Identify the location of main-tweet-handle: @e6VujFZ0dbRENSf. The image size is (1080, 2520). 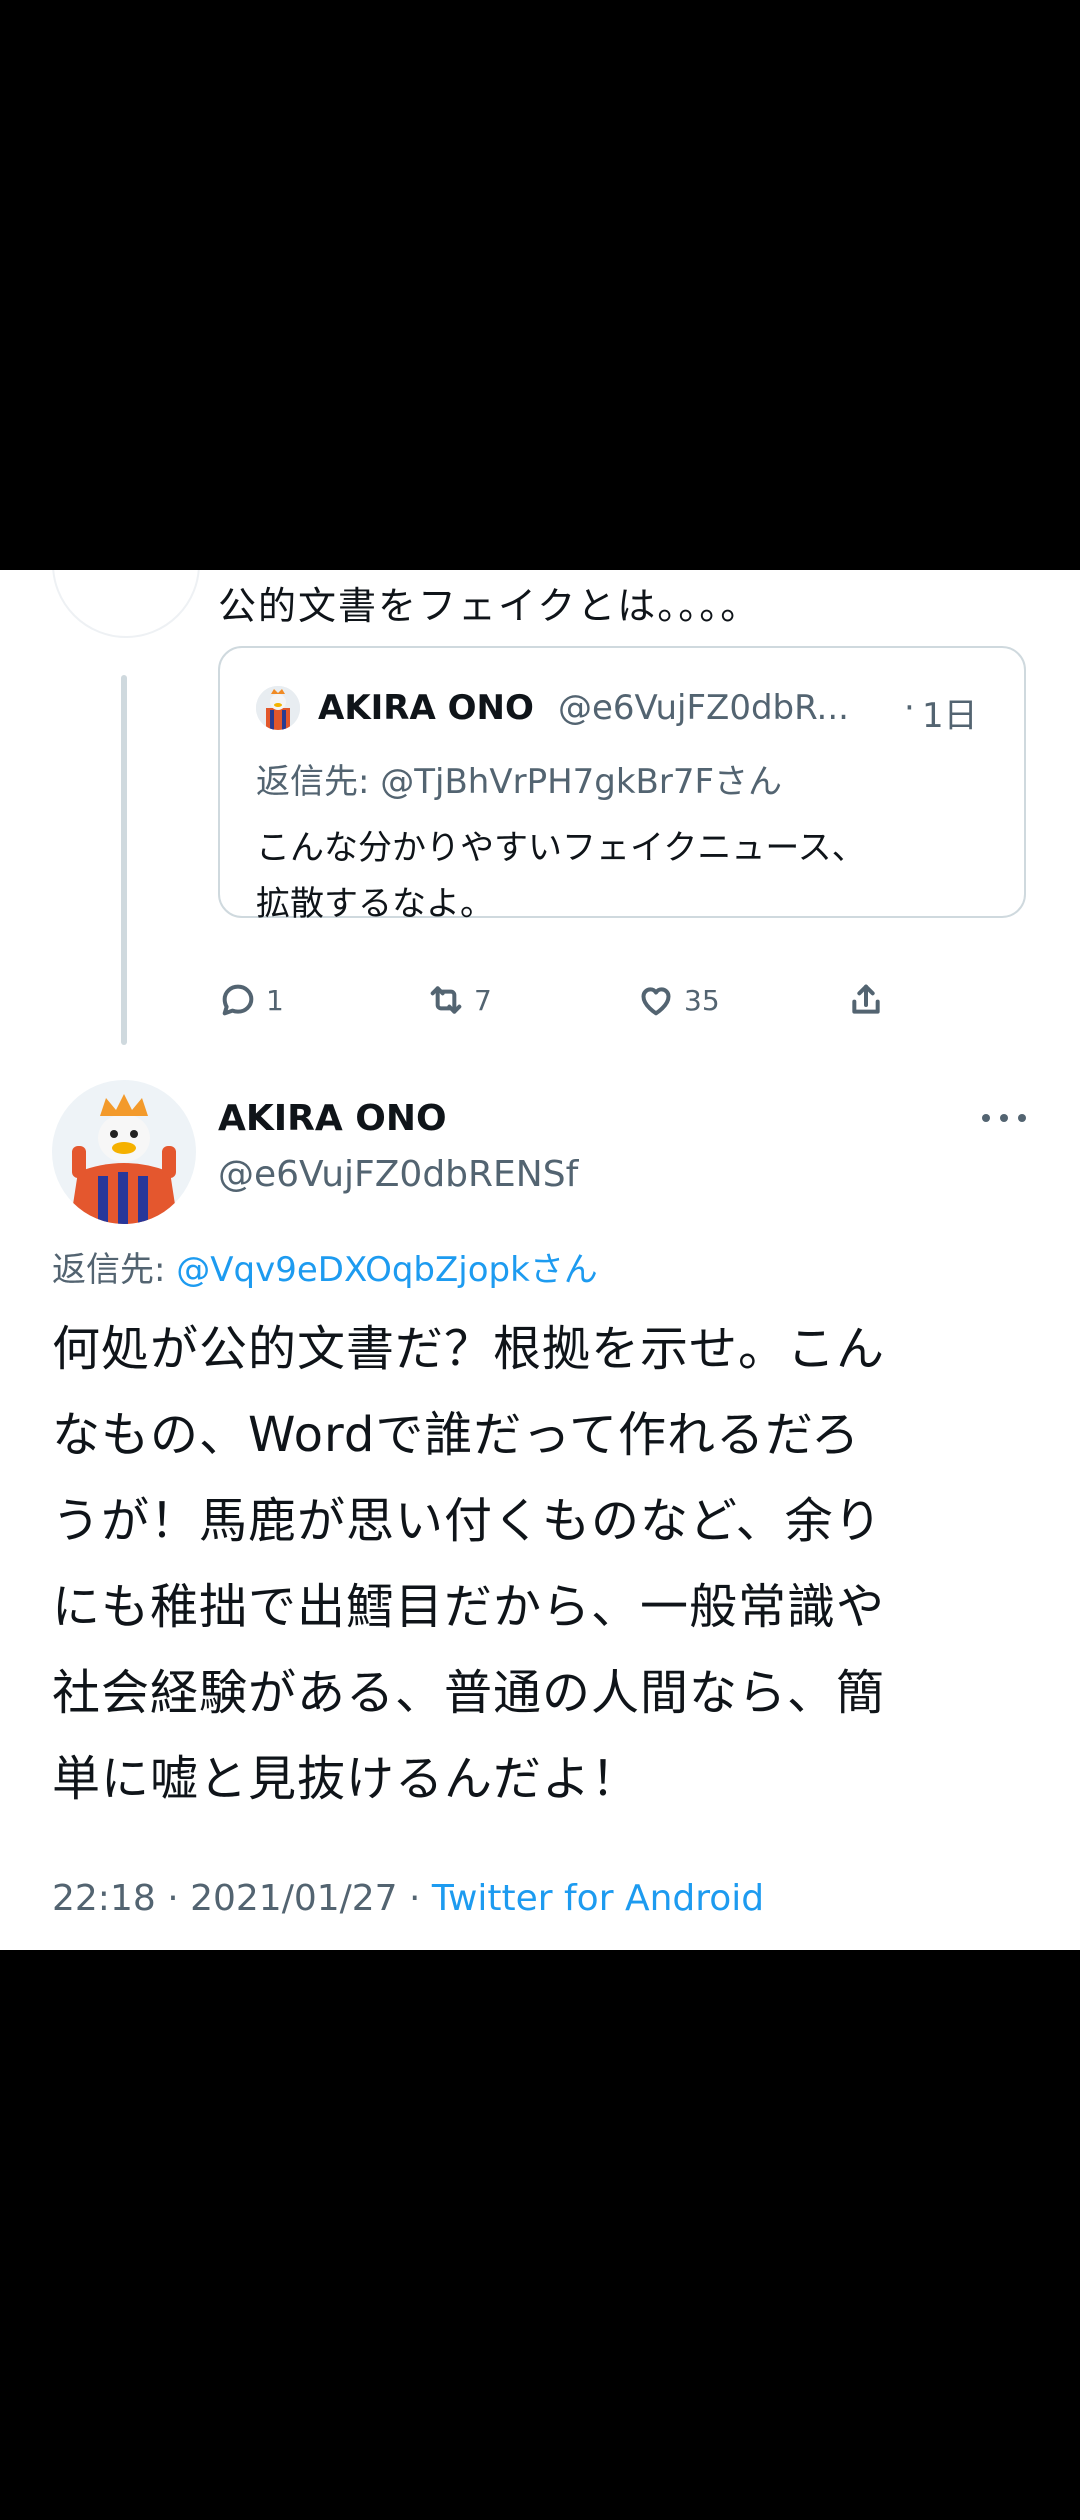
(398, 1174).